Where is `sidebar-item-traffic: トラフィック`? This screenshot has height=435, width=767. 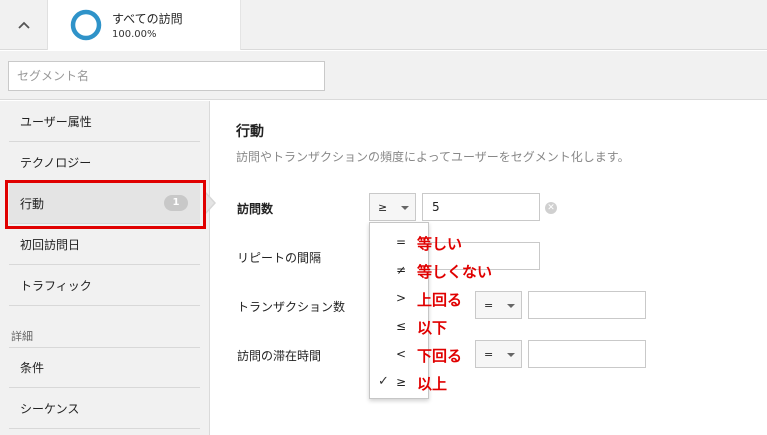 sidebar-item-traffic: トラフィック is located at coordinates (104, 285).